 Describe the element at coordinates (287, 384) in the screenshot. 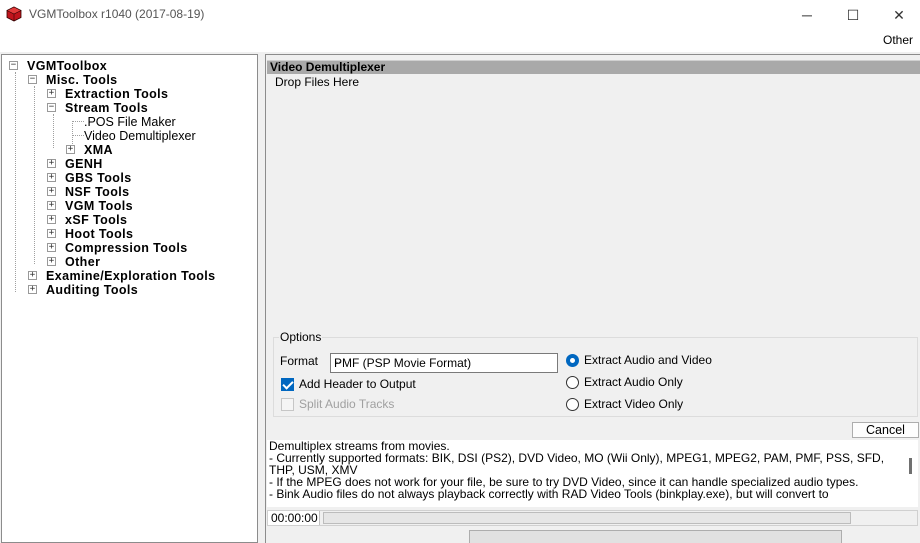

I see `add-header-checkbox` at that location.